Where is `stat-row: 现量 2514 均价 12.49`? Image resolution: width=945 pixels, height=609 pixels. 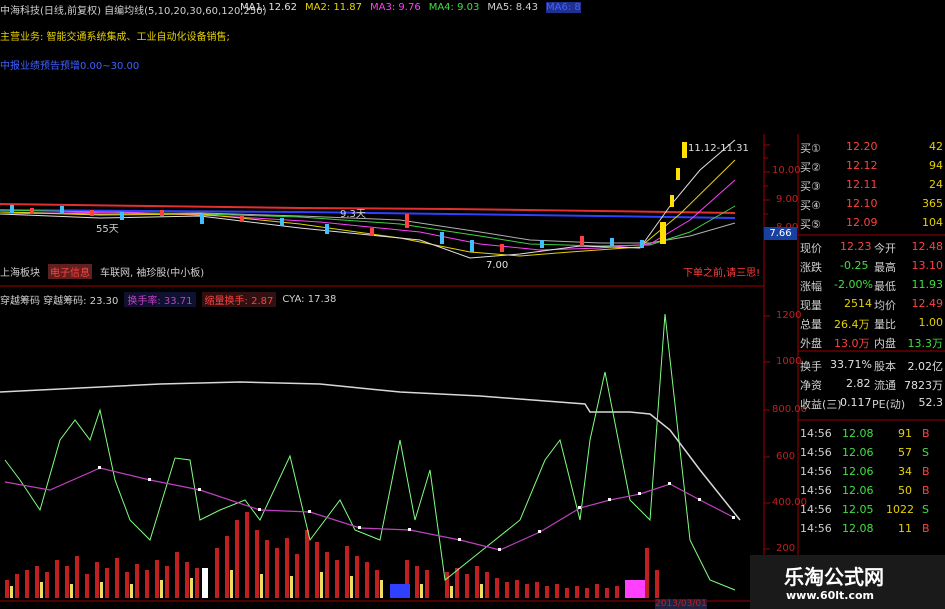
stat-row: 现量 2514 均价 12.49 is located at coordinates (871, 304).